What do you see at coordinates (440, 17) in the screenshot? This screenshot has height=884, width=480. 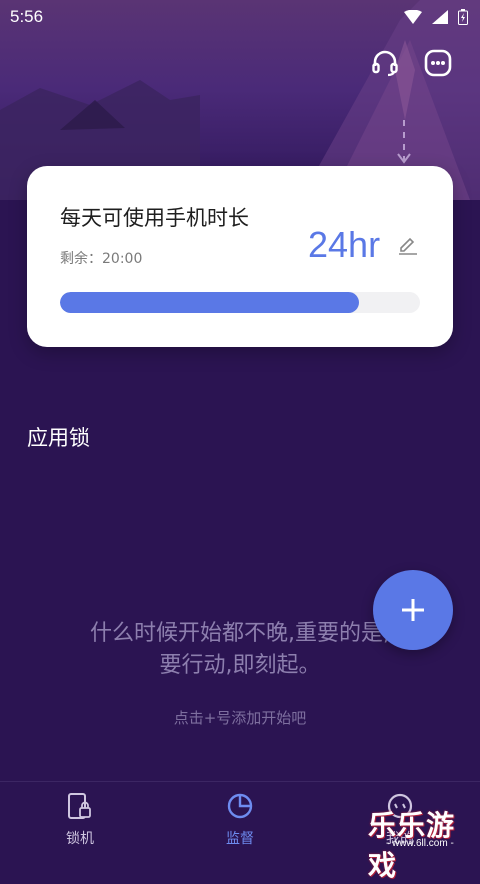 I see `signal-icon` at bounding box center [440, 17].